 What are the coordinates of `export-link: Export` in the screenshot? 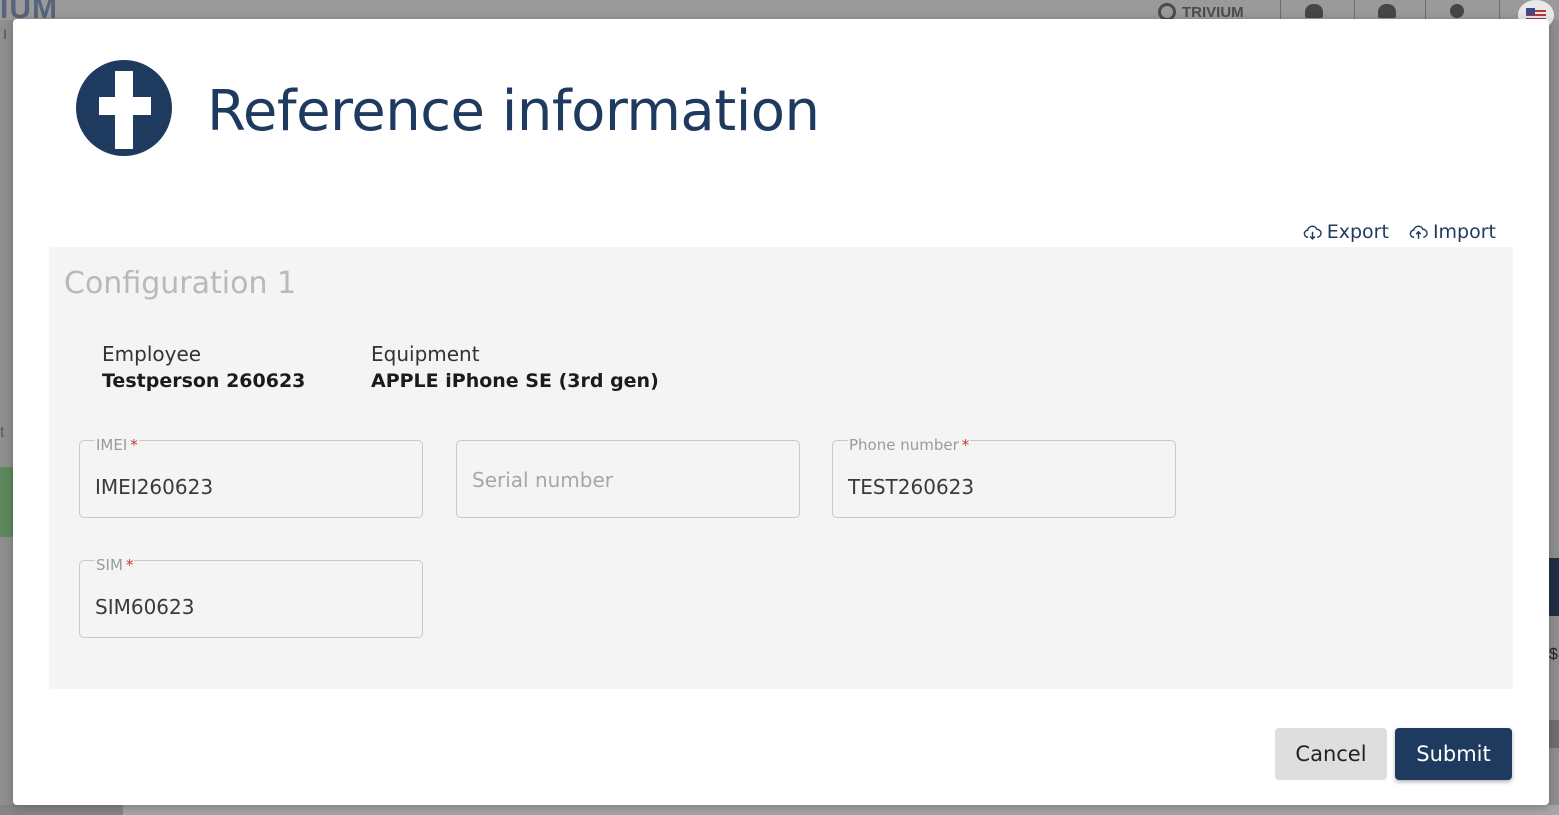 It's located at (1346, 232).